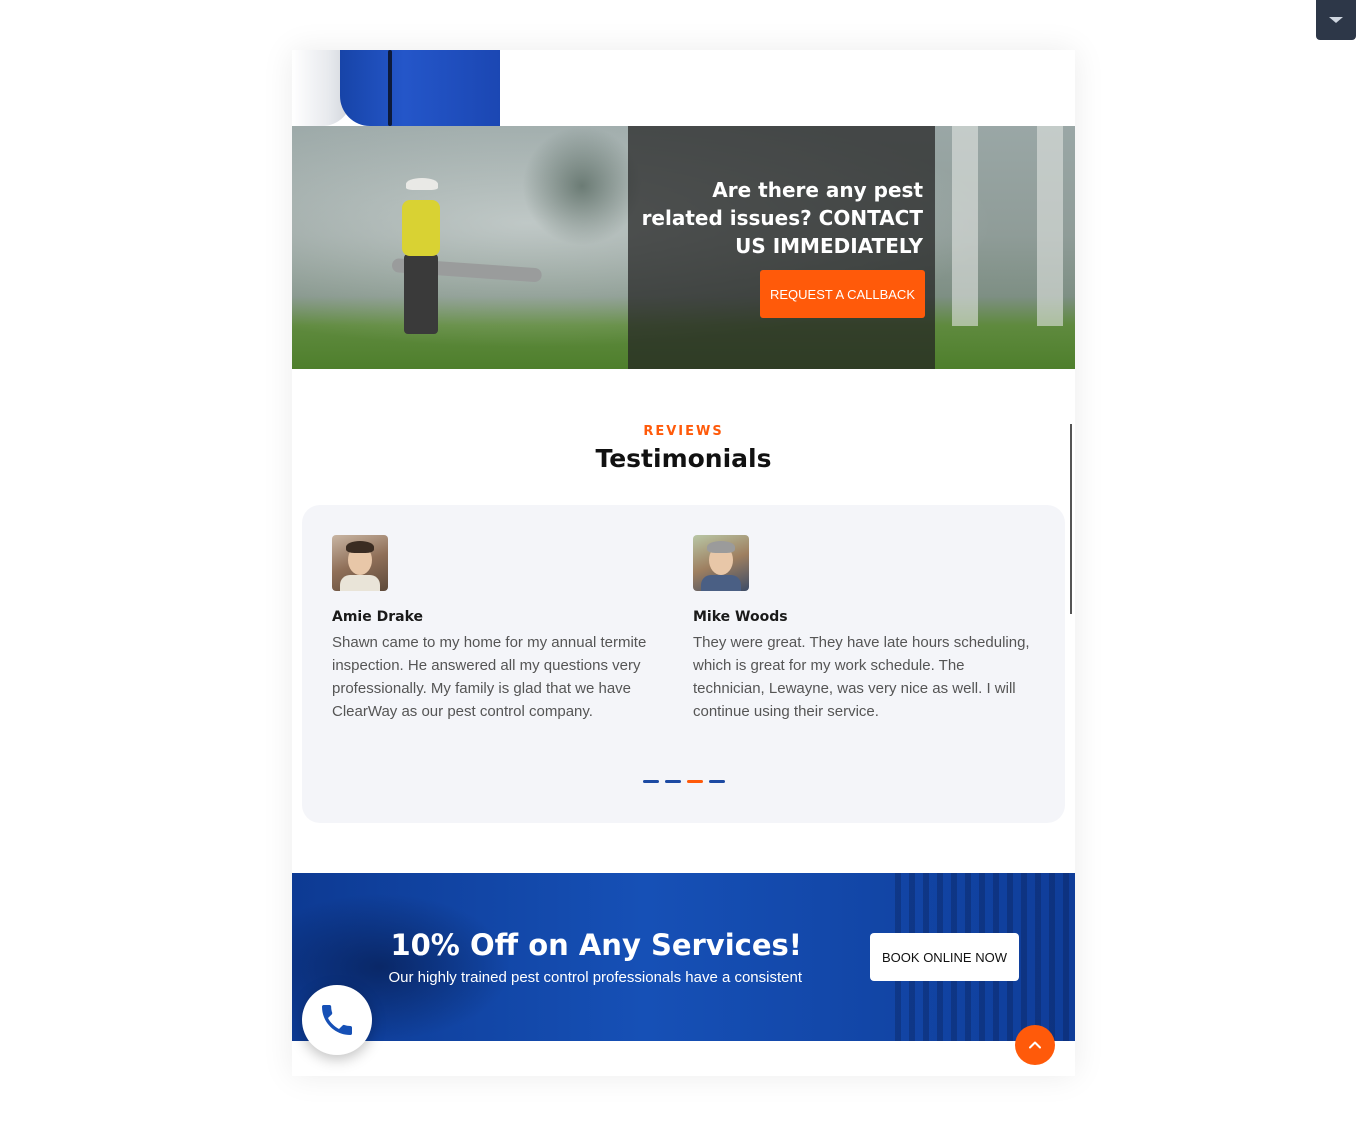 This screenshot has width=1366, height=1126. I want to click on phone-icon, so click(337, 1020).